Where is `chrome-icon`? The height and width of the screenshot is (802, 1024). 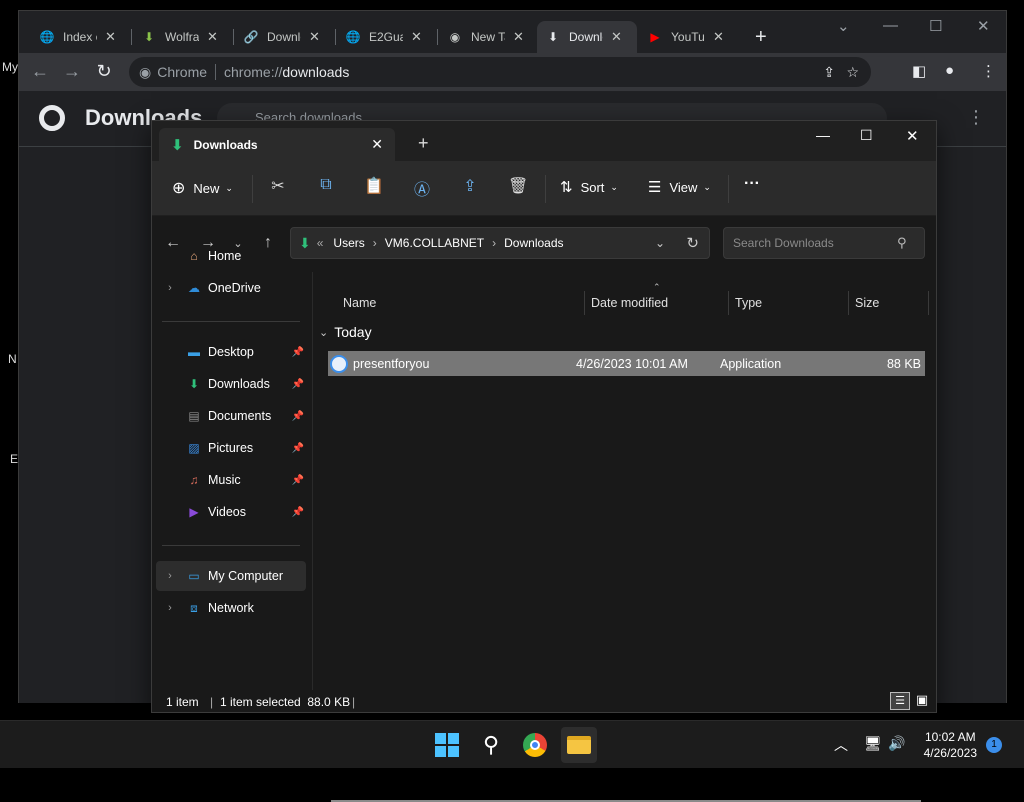
chrome-icon is located at coordinates (535, 745).